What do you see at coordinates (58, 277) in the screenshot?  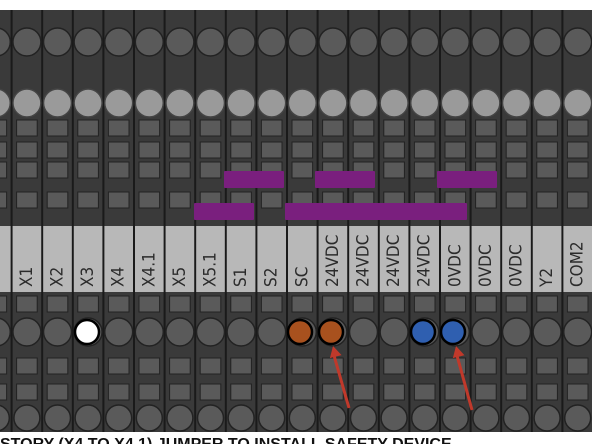 I see `terminal-label: X2` at bounding box center [58, 277].